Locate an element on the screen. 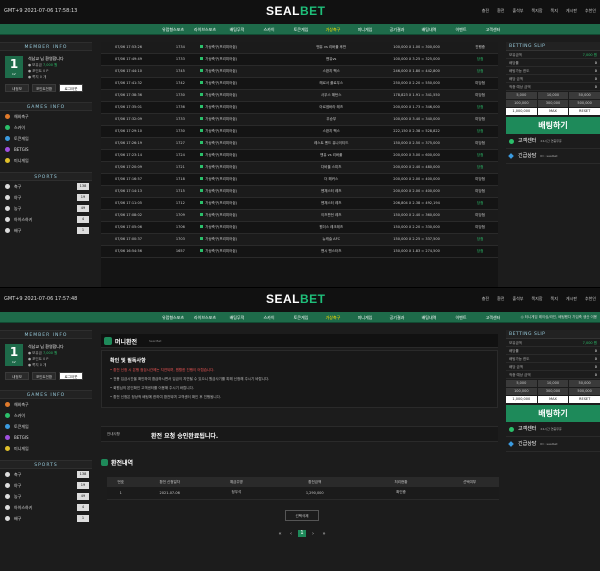 The width and height of the screenshot is (600, 571). bet-button: 배팅하기 is located at coordinates (553, 413).